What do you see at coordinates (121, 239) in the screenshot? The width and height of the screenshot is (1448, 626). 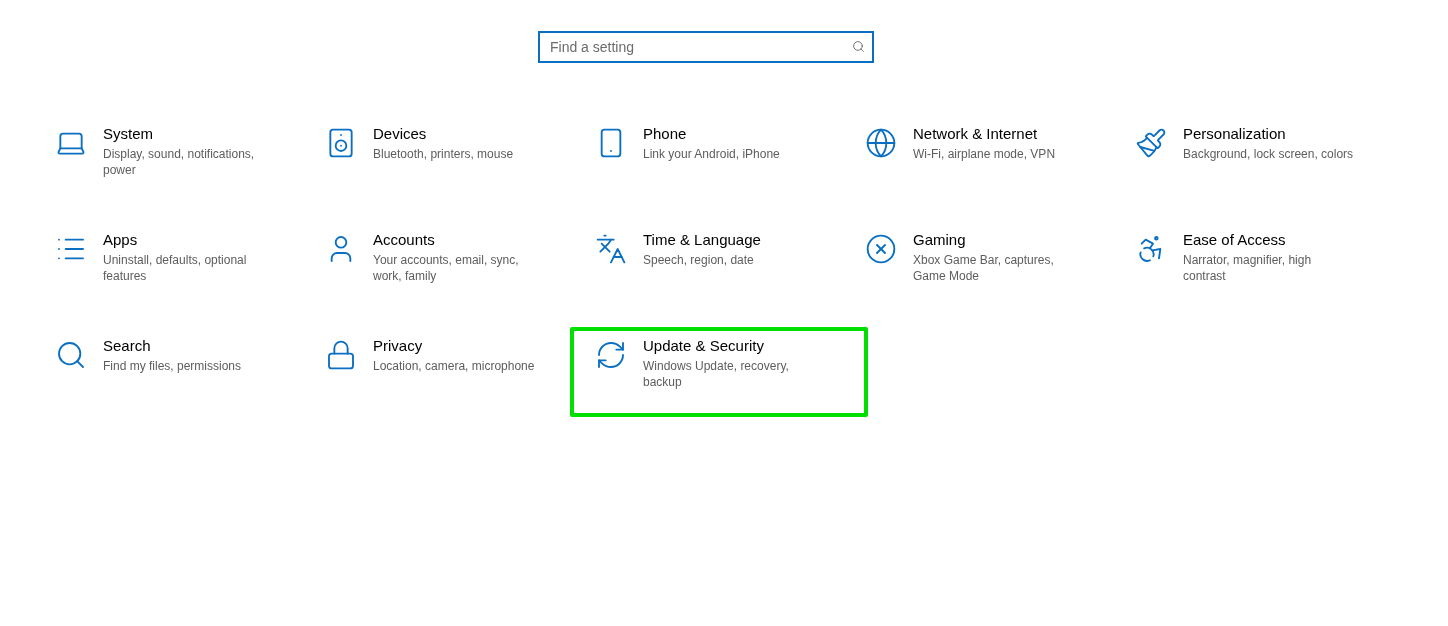 I see `tile-title: Apps` at bounding box center [121, 239].